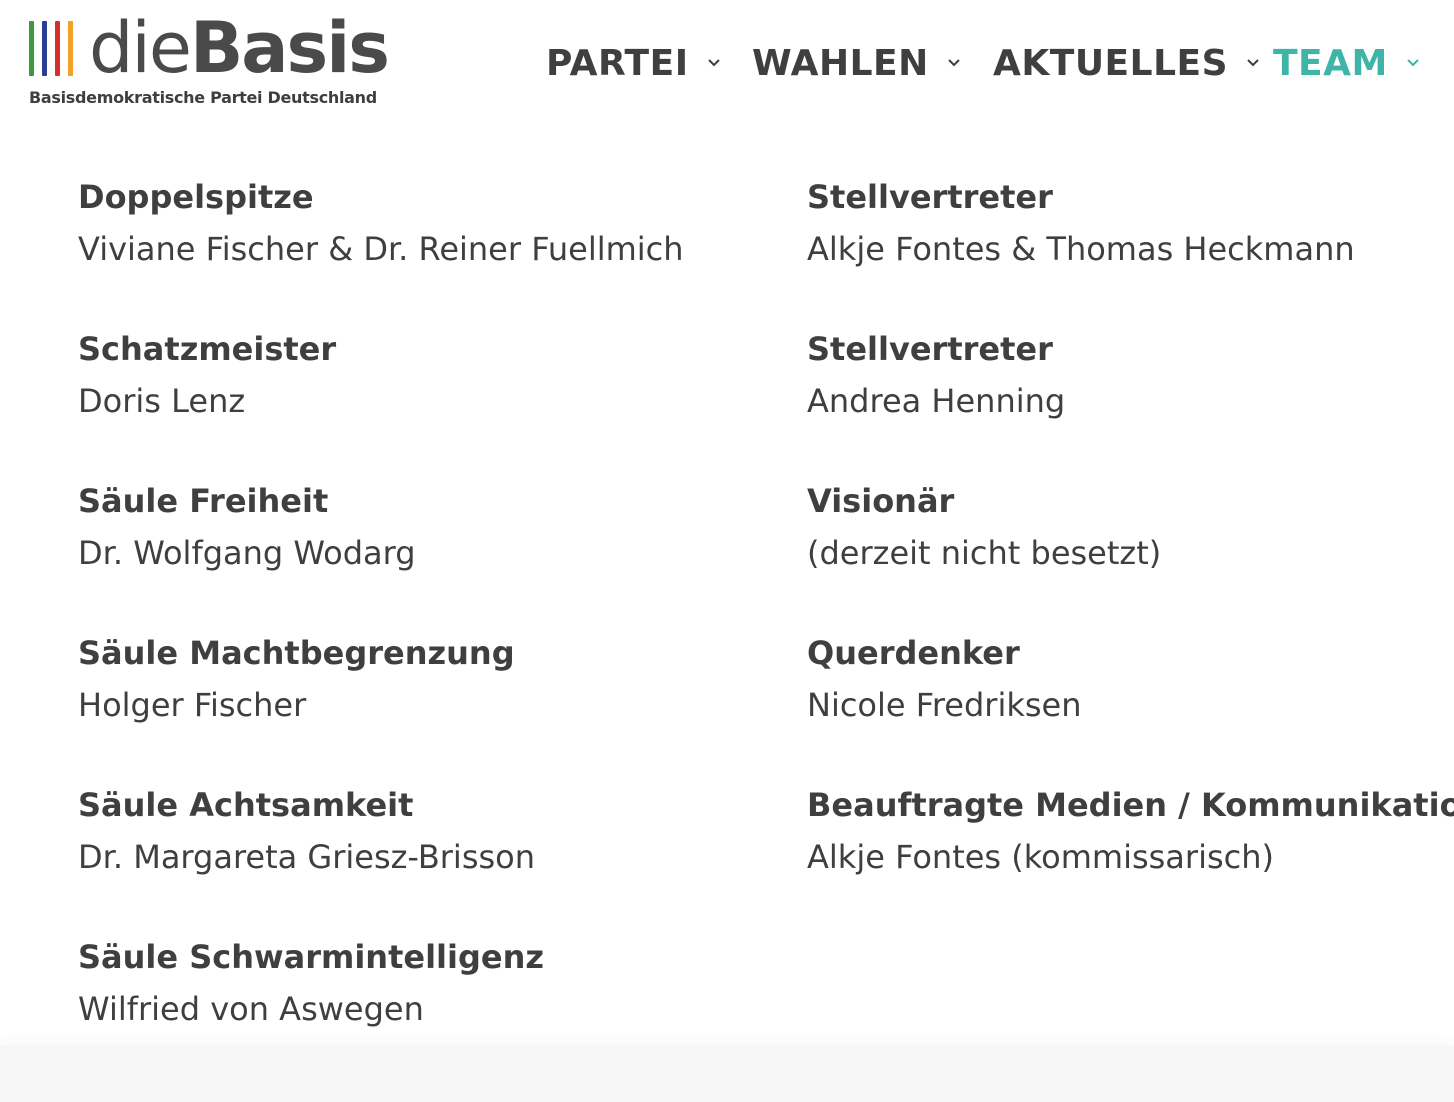 This screenshot has height=1102, width=1454. What do you see at coordinates (192, 705) in the screenshot?
I see `team-member-name: Holger Fischer` at bounding box center [192, 705].